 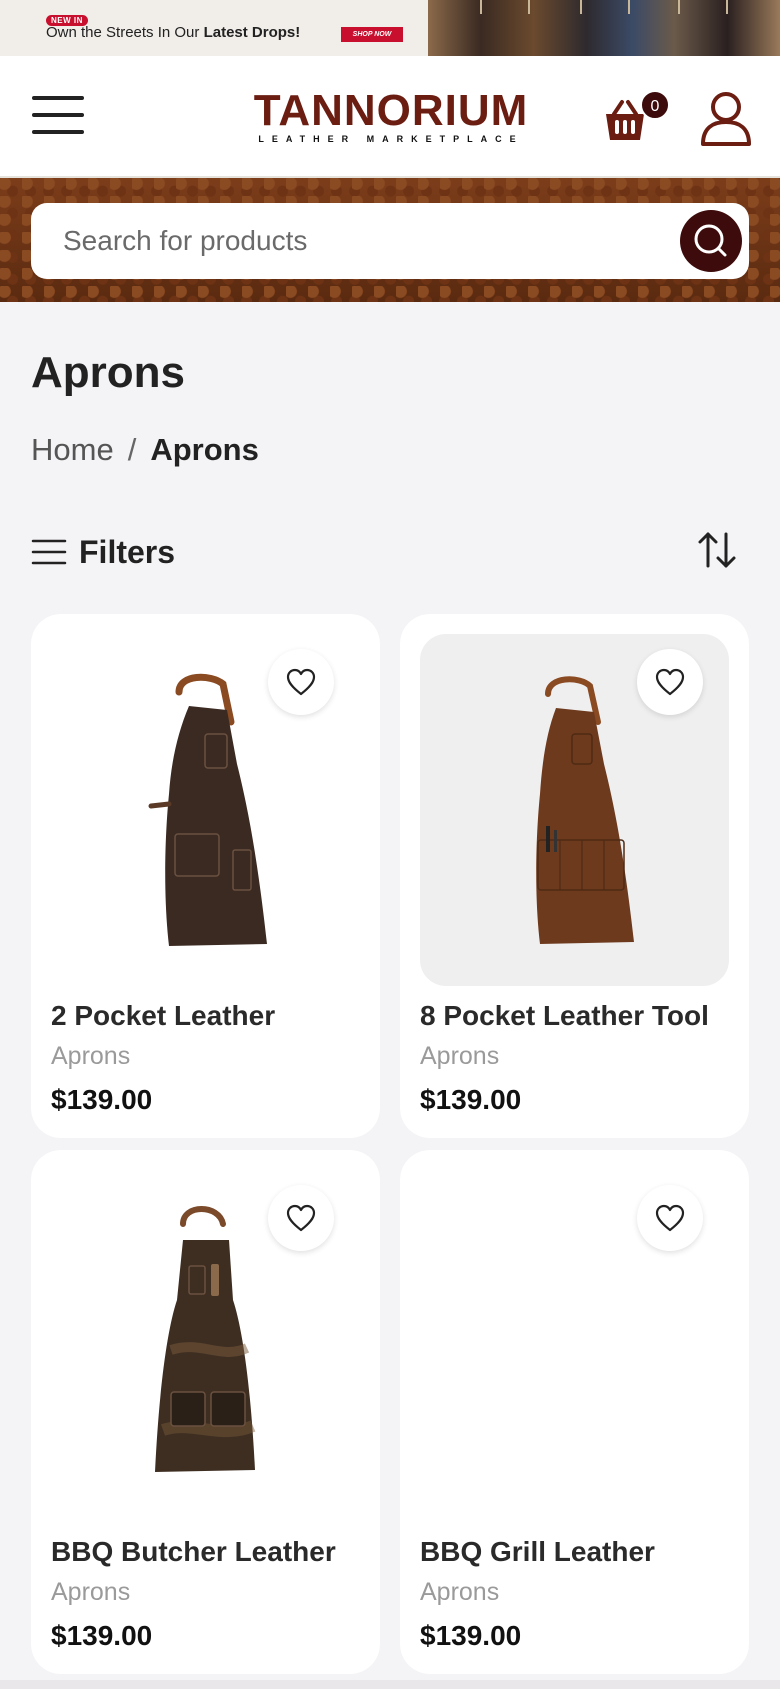 I want to click on search-section, so click(x=390, y=240).